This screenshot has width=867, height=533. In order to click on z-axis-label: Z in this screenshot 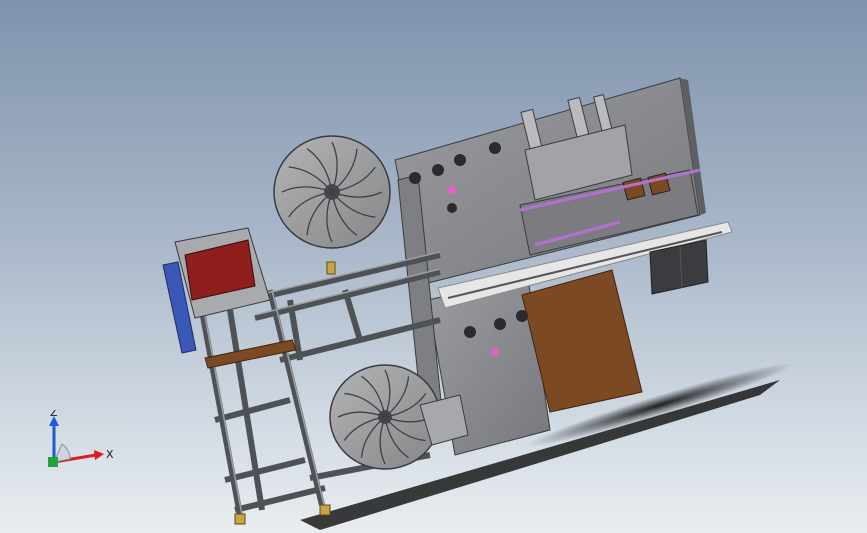, I will do `click(54, 414)`.